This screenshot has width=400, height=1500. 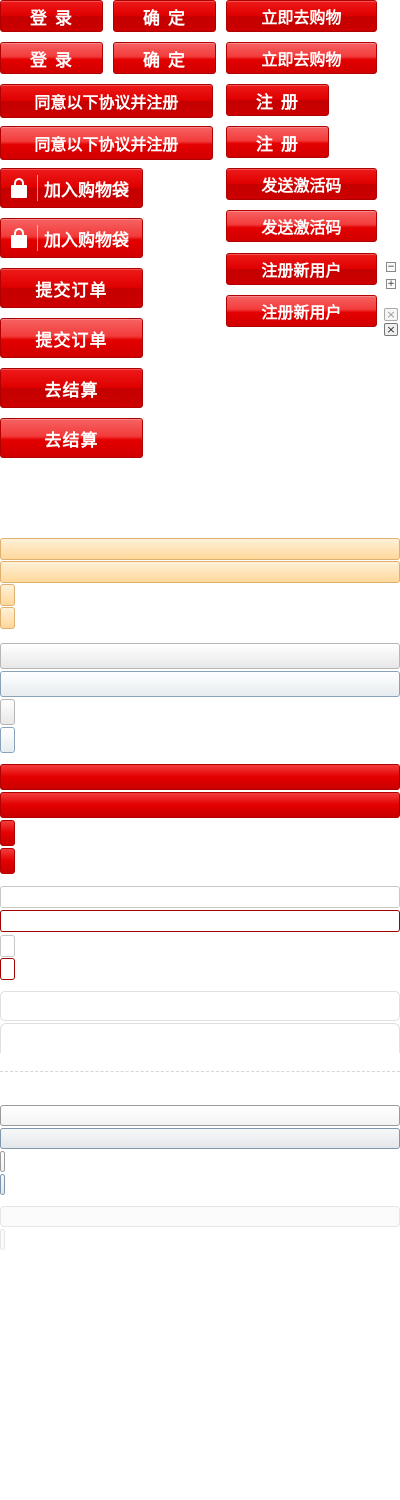 I want to click on orange-bar-cap, so click(x=7, y=595).